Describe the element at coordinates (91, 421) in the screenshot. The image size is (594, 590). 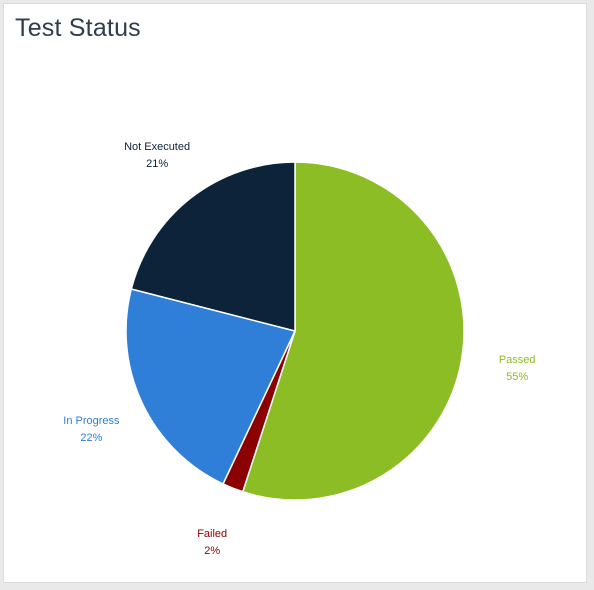
I see `pie-label-name: In Progress` at that location.